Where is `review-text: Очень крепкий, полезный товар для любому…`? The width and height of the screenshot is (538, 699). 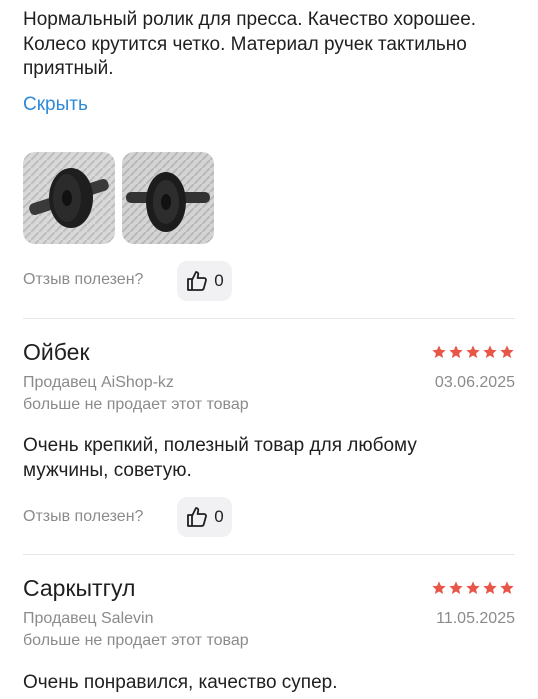
review-text: Очень крепкий, полезный товар для любому… is located at coordinates (220, 458).